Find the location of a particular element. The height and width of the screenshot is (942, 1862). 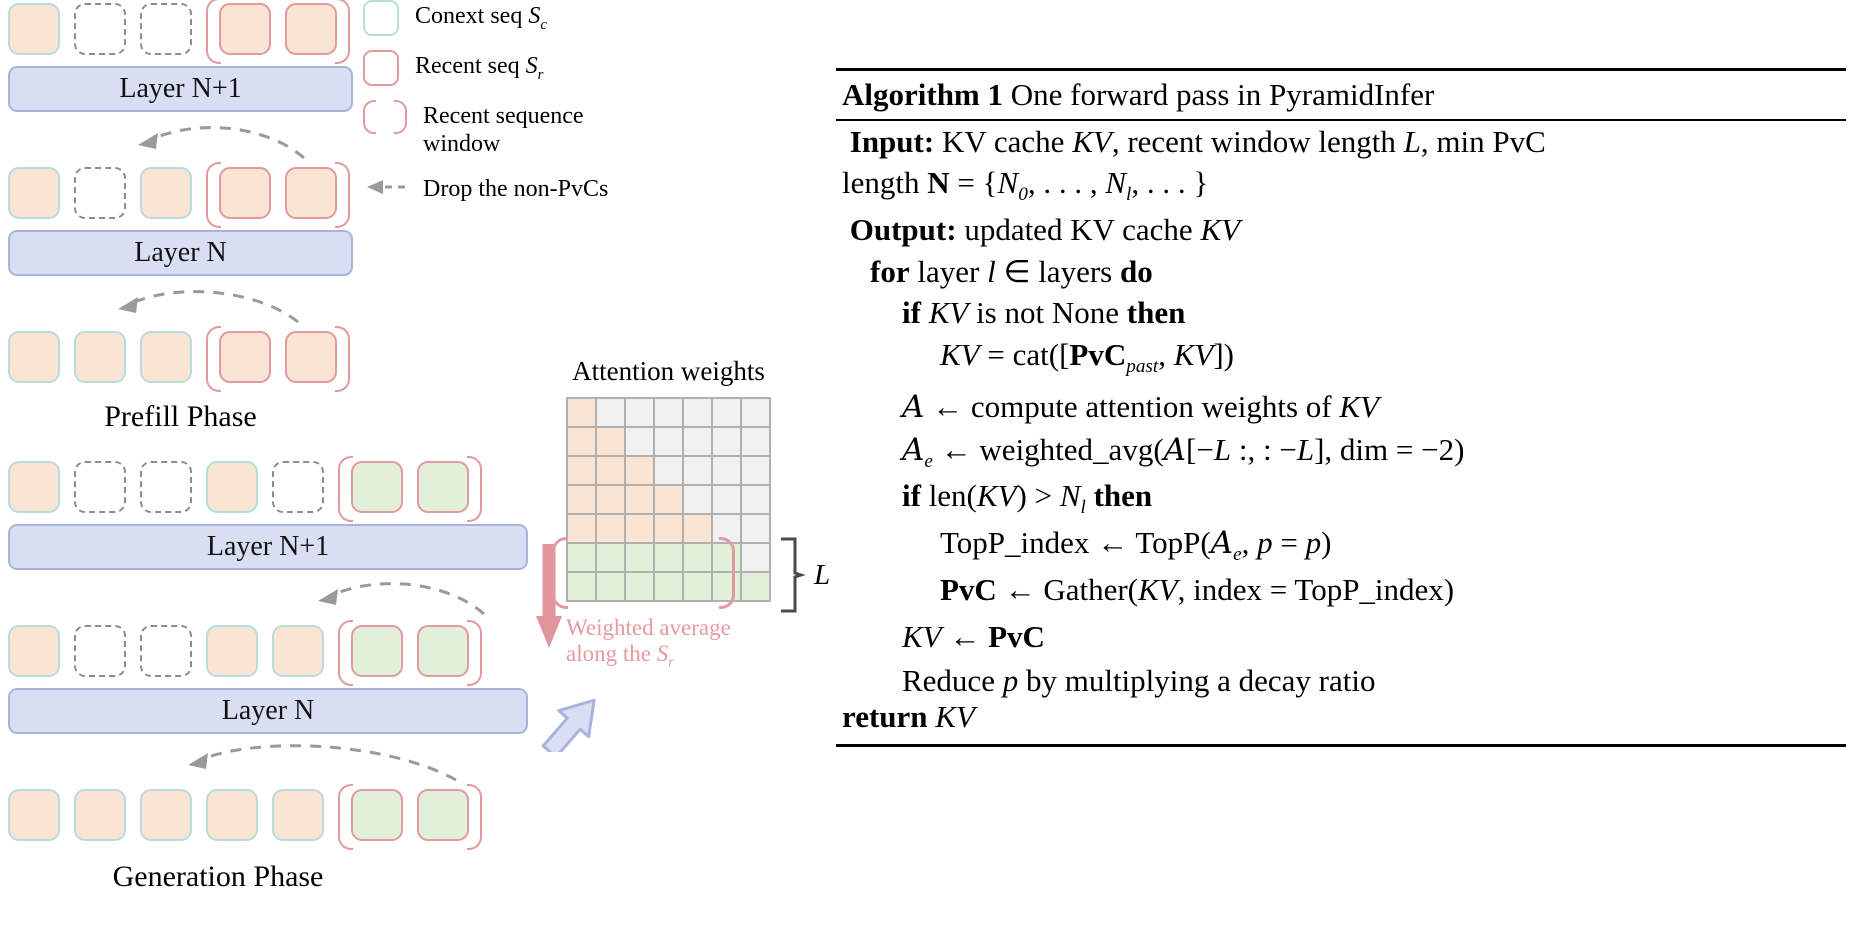

prefill-layer-bar-top: Layer N+1 is located at coordinates (180, 89).